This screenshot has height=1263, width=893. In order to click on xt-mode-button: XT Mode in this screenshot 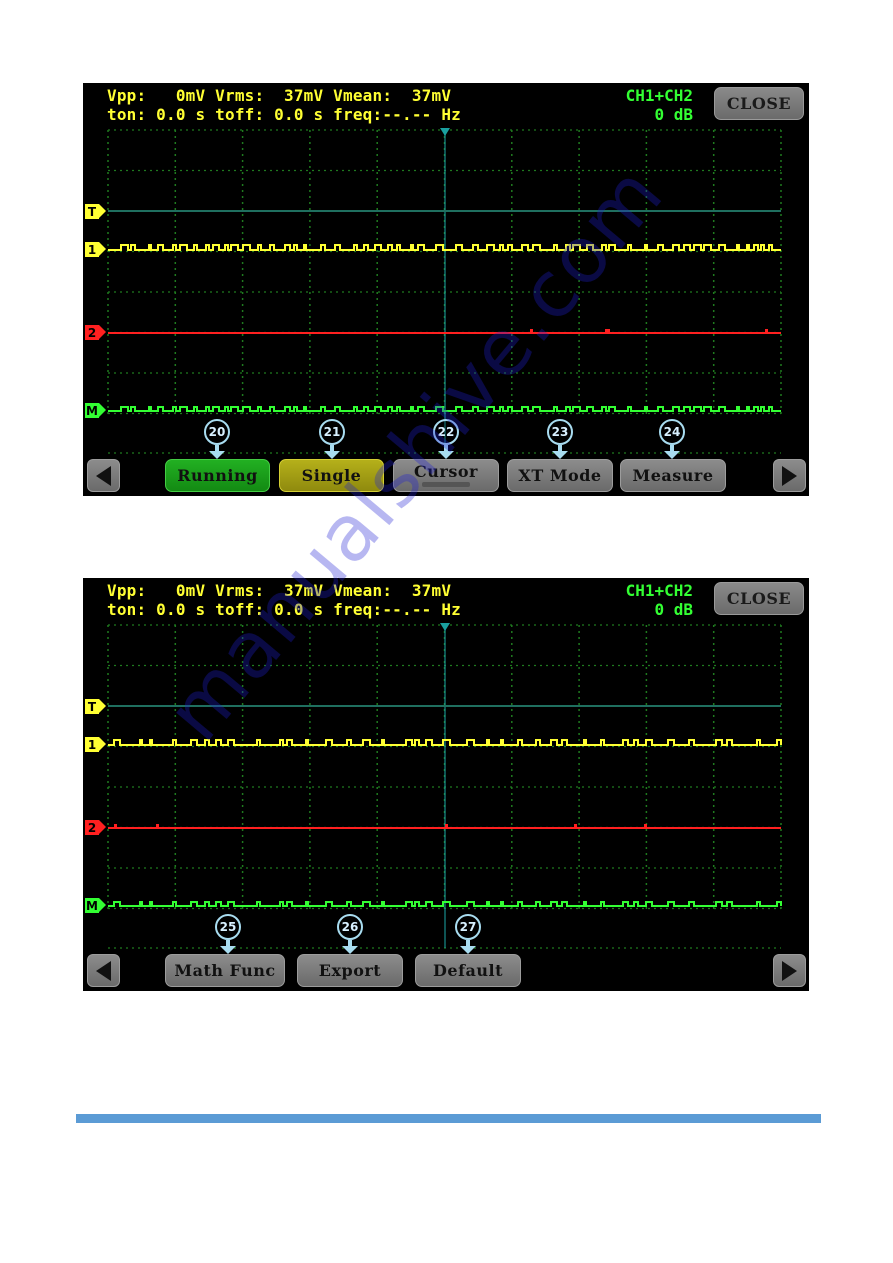, I will do `click(560, 475)`.